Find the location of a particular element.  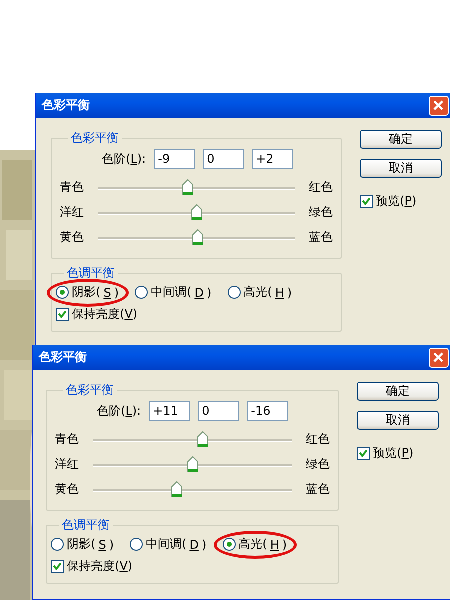

level-field: +2 is located at coordinates (273, 159).